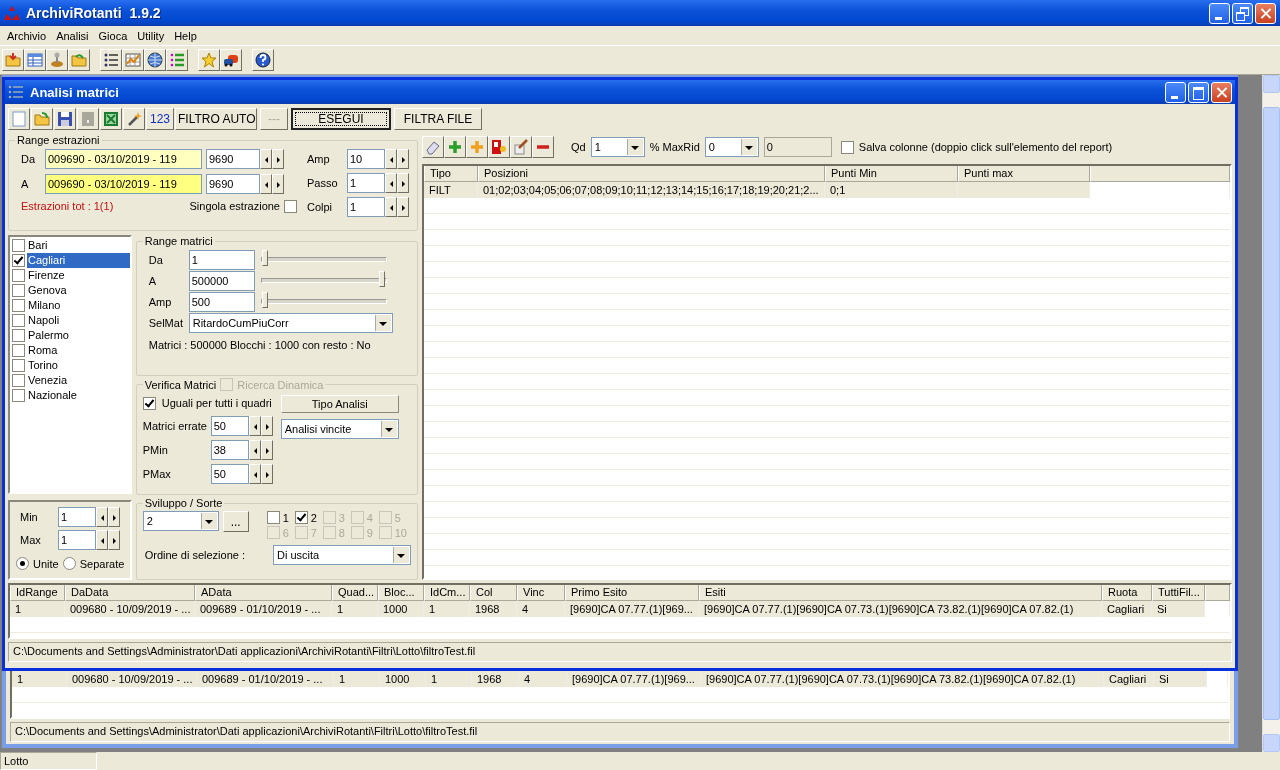  Describe the element at coordinates (157, 474) in the screenshot. I see `field-label: PMax` at that location.